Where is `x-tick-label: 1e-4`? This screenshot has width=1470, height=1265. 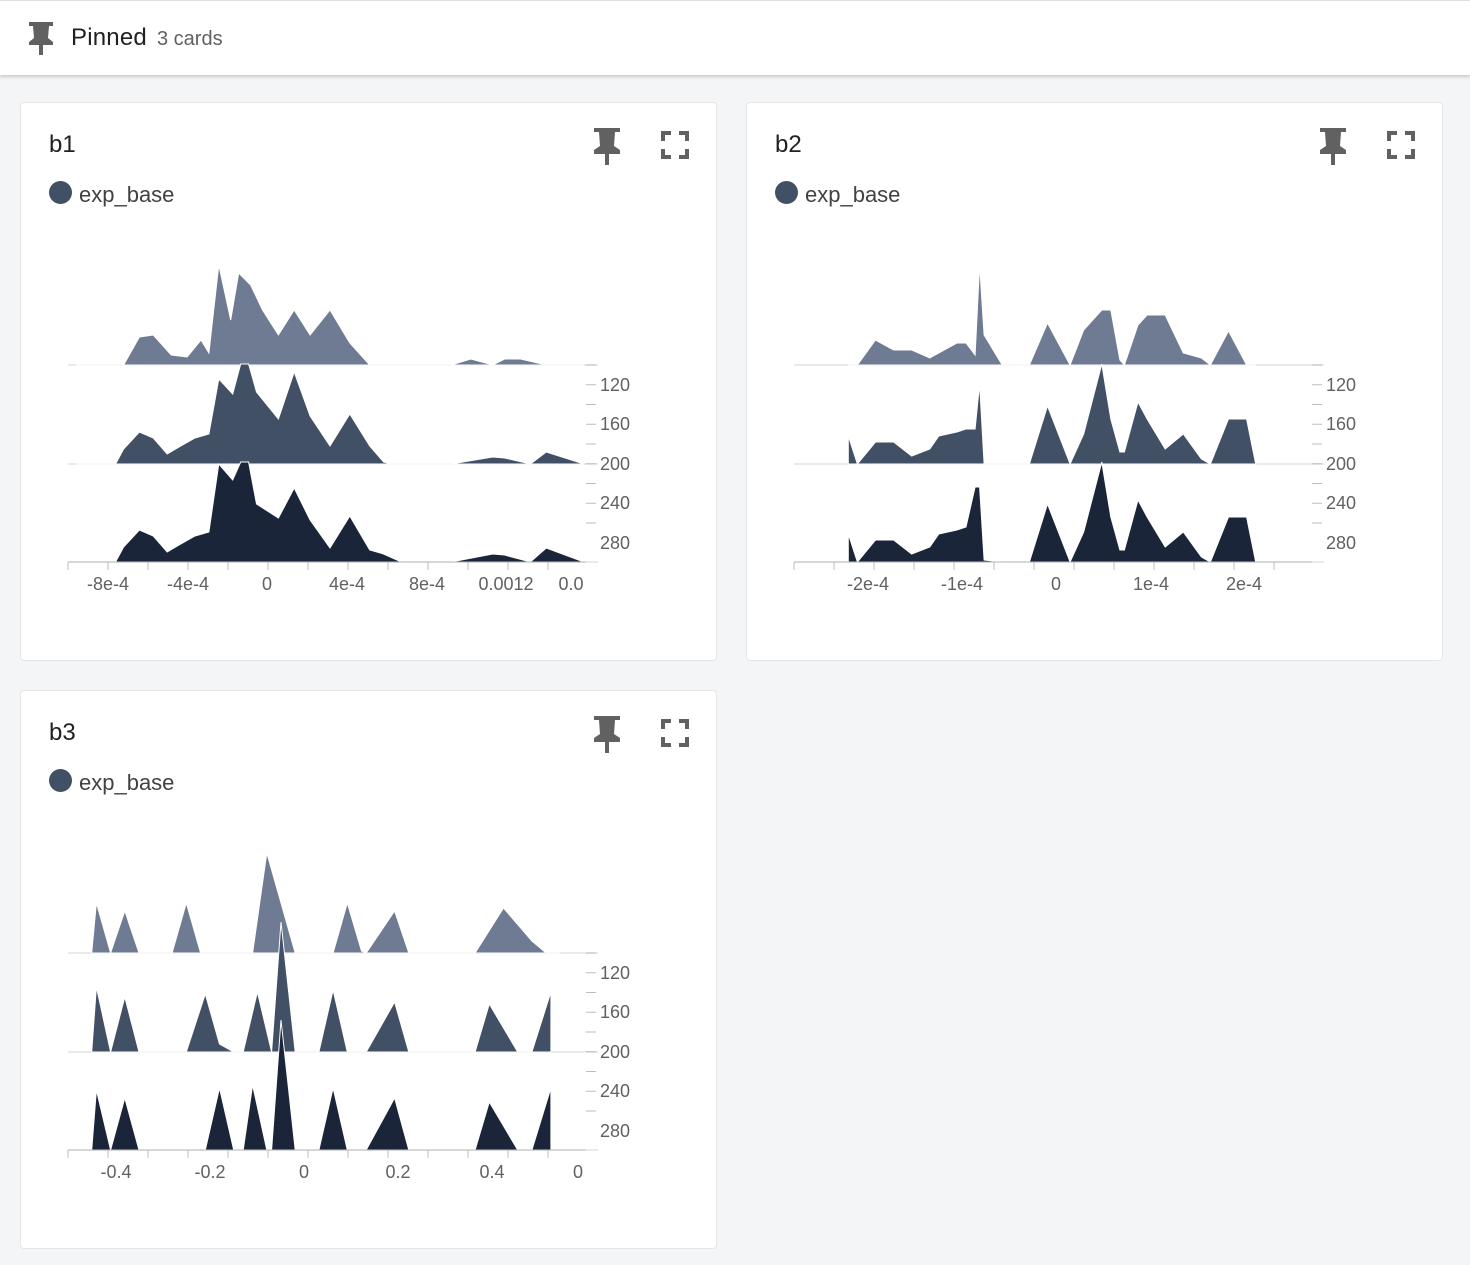 x-tick-label: 1e-4 is located at coordinates (1151, 584).